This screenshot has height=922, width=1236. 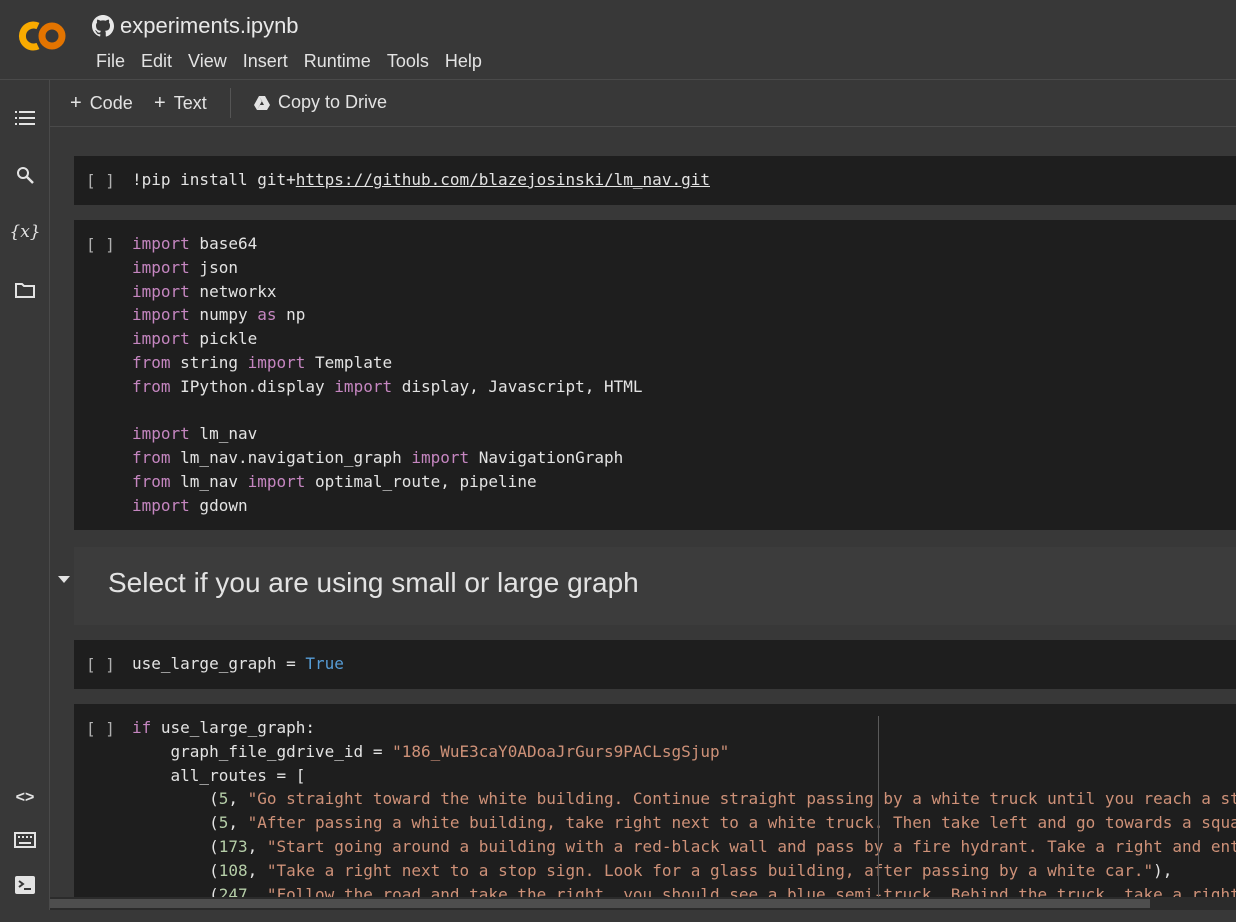 What do you see at coordinates (333, 102) in the screenshot?
I see `copy-to-drive-label: Copy to Drive` at bounding box center [333, 102].